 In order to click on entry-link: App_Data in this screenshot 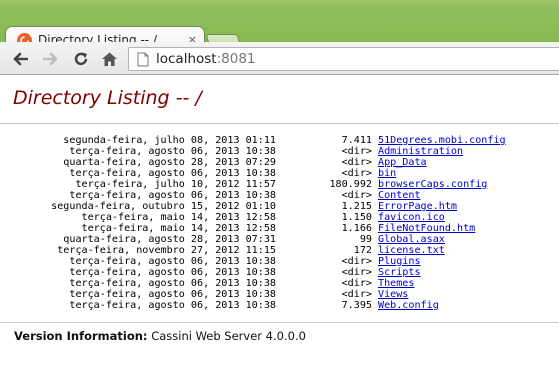, I will do `click(402, 162)`.